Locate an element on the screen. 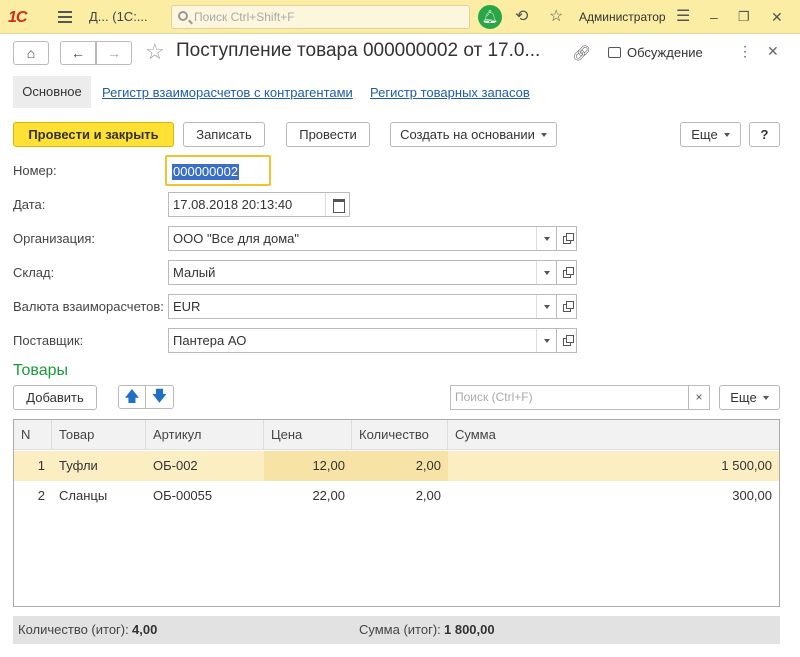 This screenshot has width=800, height=657. column-header-sum: Сумма is located at coordinates (613, 435).